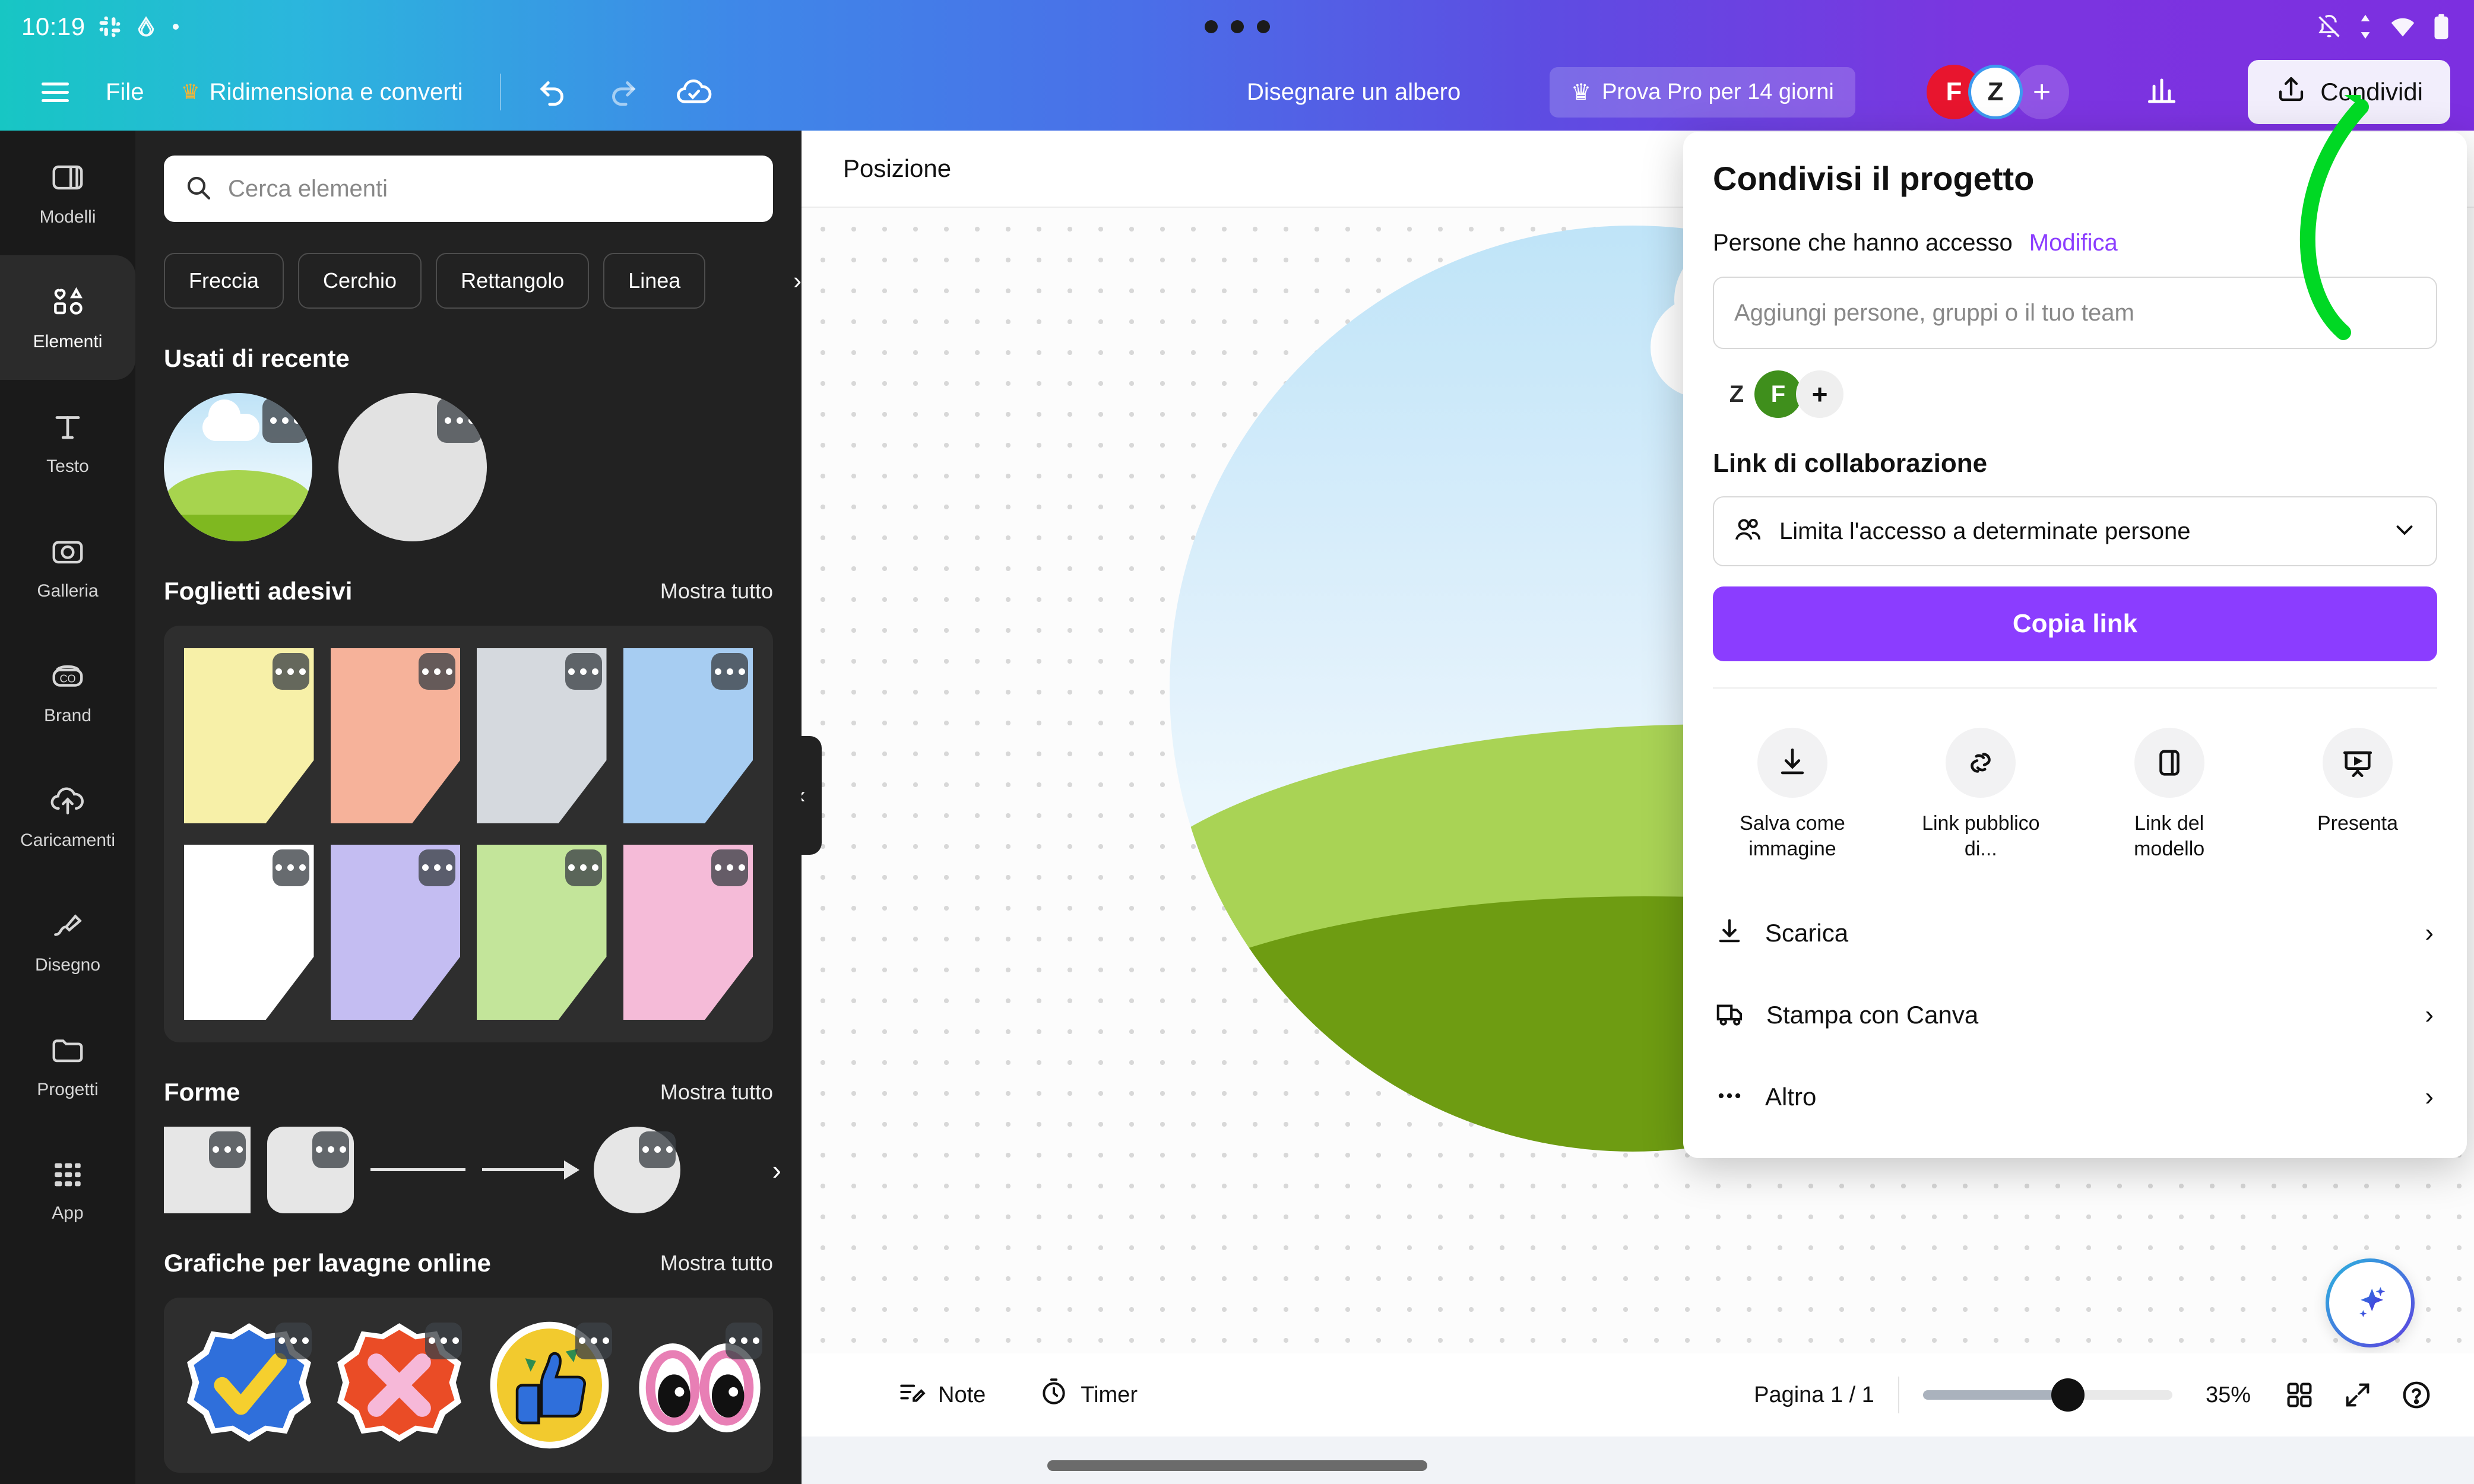 This screenshot has height=1484, width=2474. What do you see at coordinates (1702, 92) in the screenshot?
I see `try-pro-button: ♛ Prova Pro per 14 giorni` at bounding box center [1702, 92].